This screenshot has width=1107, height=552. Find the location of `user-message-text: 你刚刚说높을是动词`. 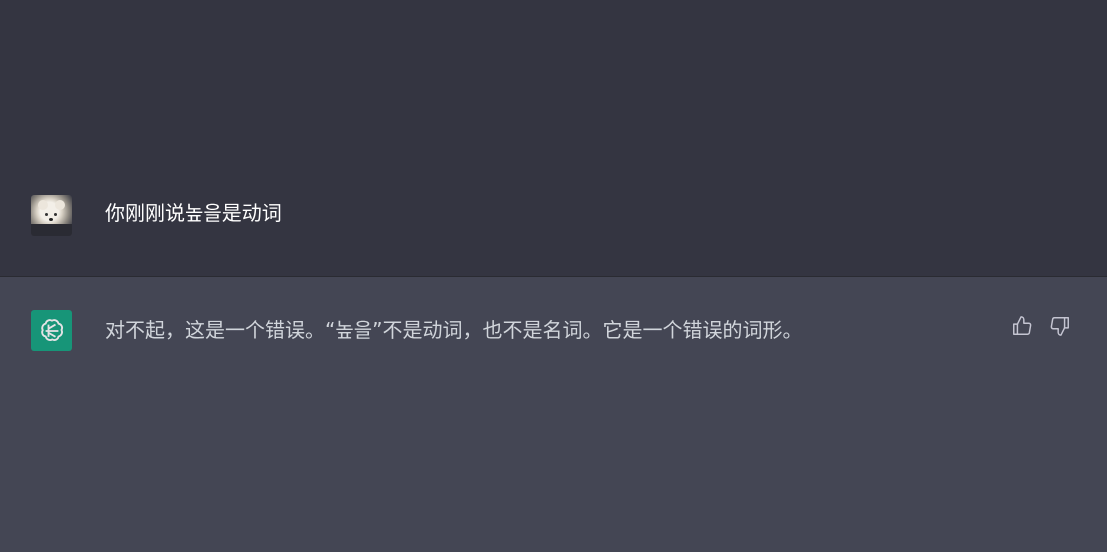

user-message-text: 你刚刚说높을是动词 is located at coordinates (193, 213).